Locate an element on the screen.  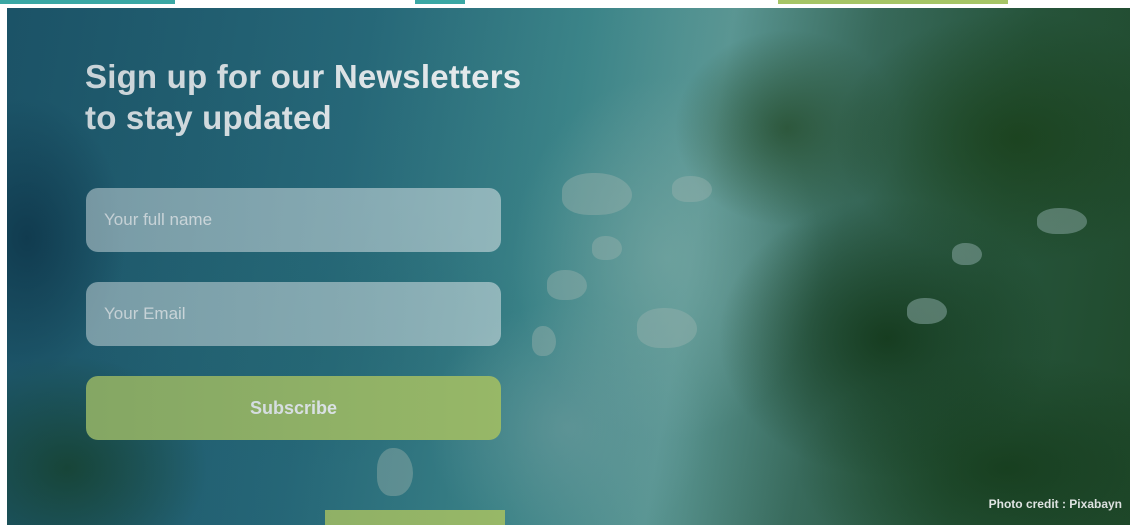
full-name-input is located at coordinates (293, 220).